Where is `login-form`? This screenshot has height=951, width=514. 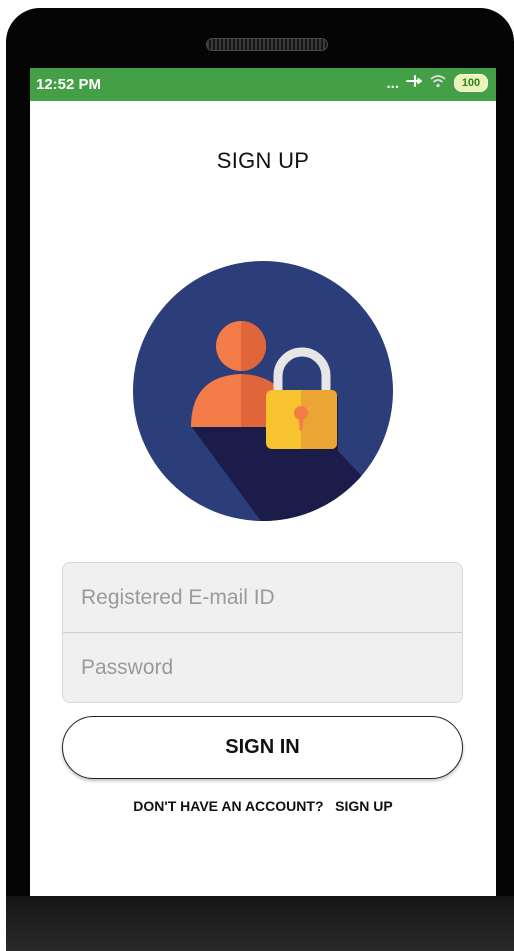
login-form is located at coordinates (262, 632).